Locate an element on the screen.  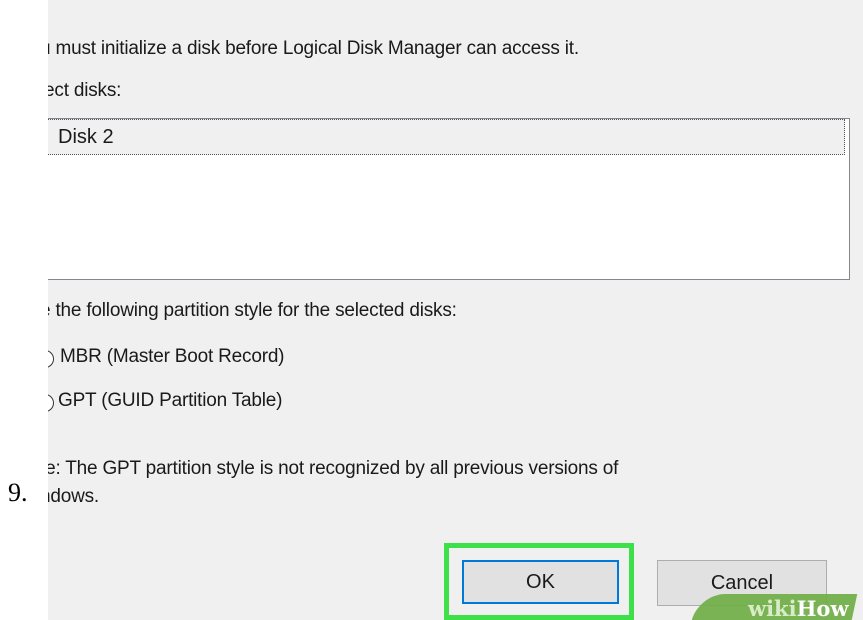
disk-list-item: Disk 2 is located at coordinates (446, 137).